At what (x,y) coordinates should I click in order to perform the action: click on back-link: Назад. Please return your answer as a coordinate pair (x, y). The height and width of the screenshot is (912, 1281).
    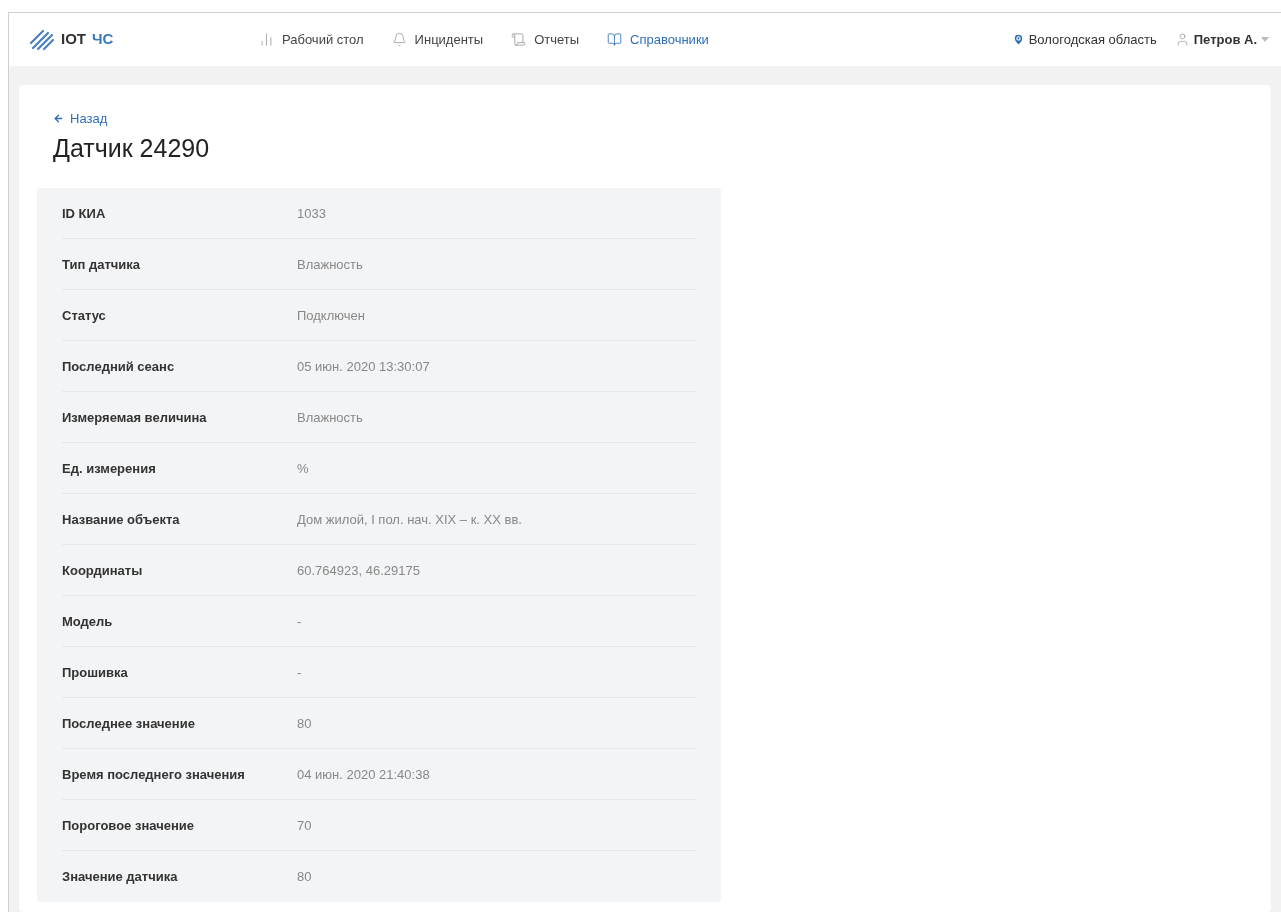
    Looking at the image, I should click on (80, 118).